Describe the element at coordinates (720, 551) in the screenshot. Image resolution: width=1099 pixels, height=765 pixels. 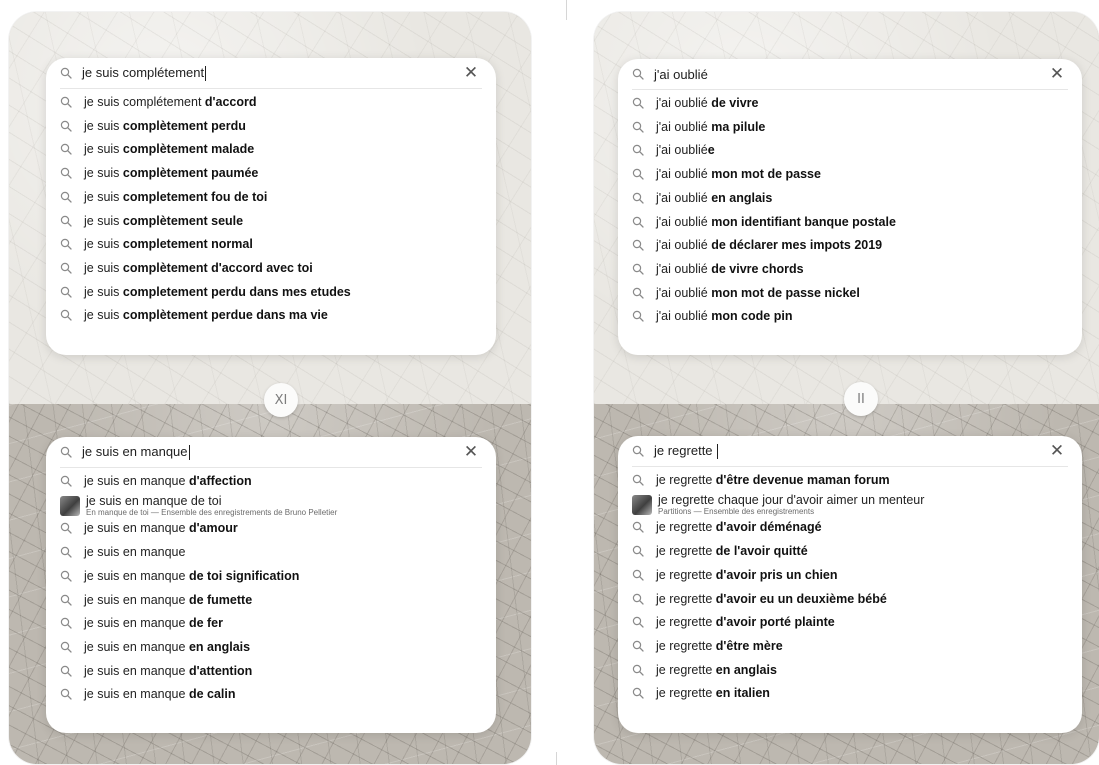
I see `suggestion-item: je regrette de l'avoir quitté` at that location.